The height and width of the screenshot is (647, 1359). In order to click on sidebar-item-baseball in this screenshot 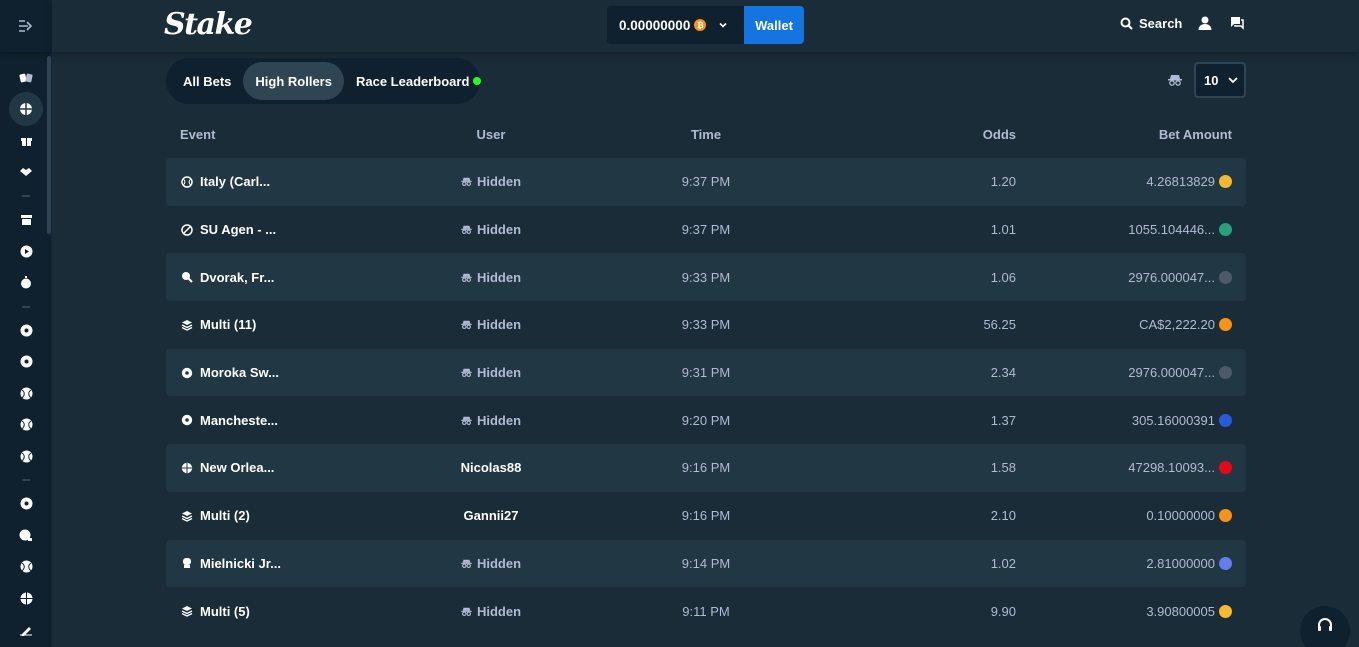, I will do `click(26, 567)`.